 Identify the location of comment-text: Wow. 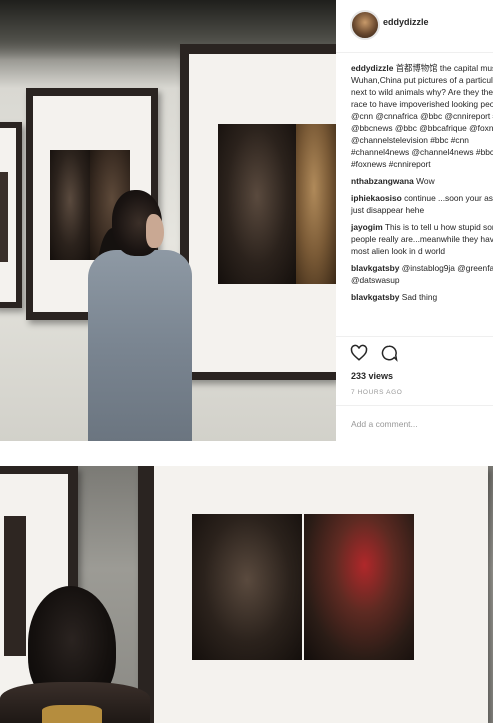
(425, 181).